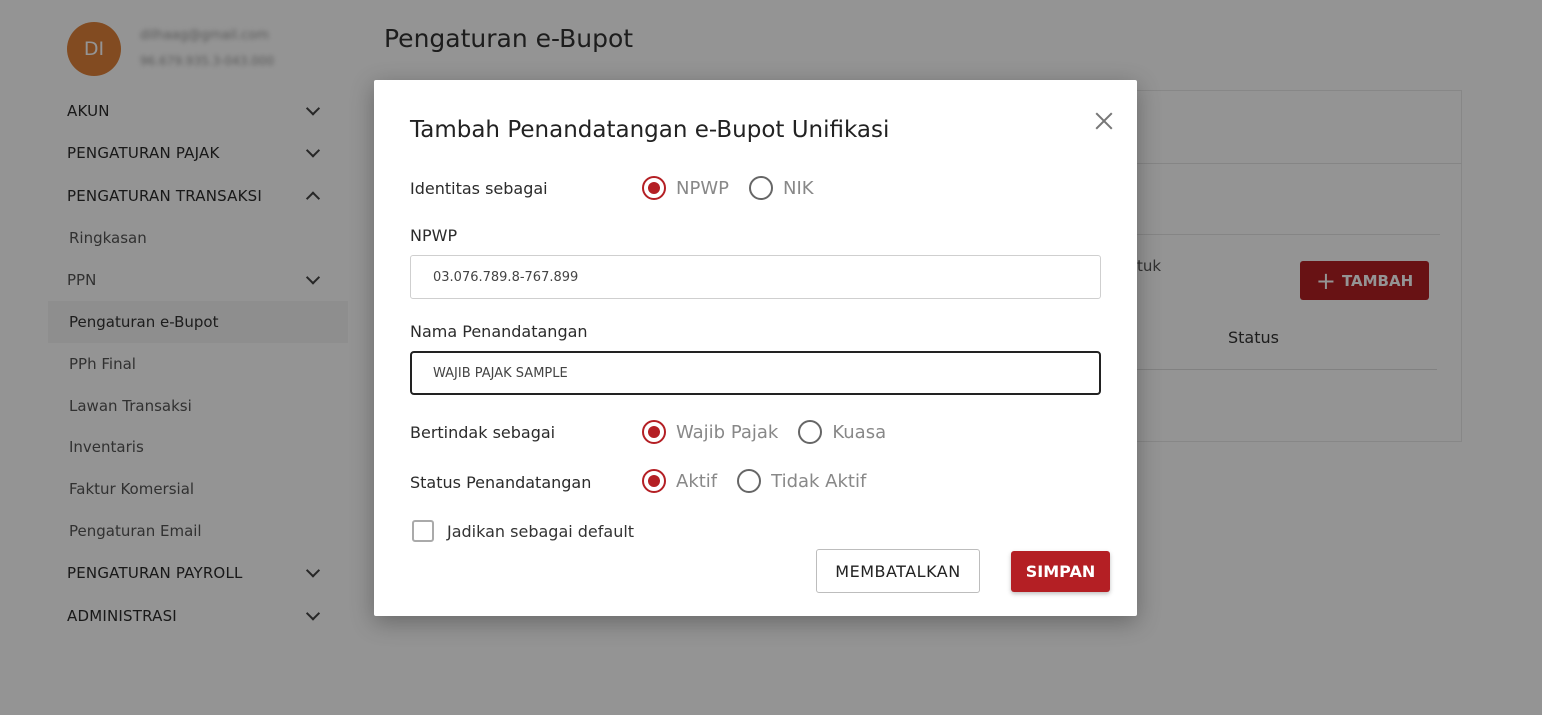  Describe the element at coordinates (702, 188) in the screenshot. I see `radio-label: NPWP` at that location.